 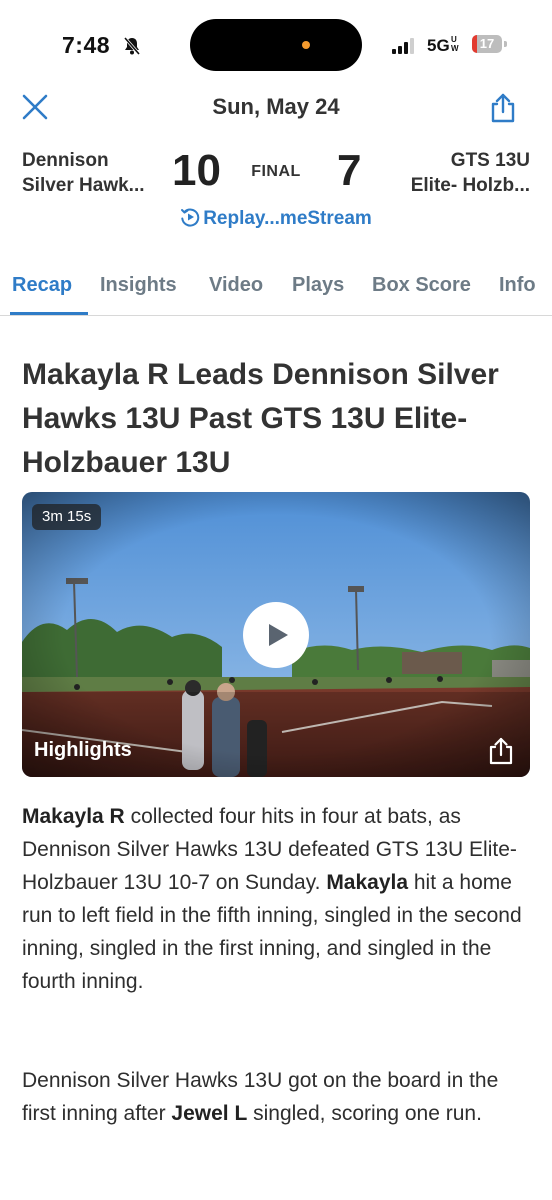 I want to click on player-name: Jewel L, so click(x=209, y=1113).